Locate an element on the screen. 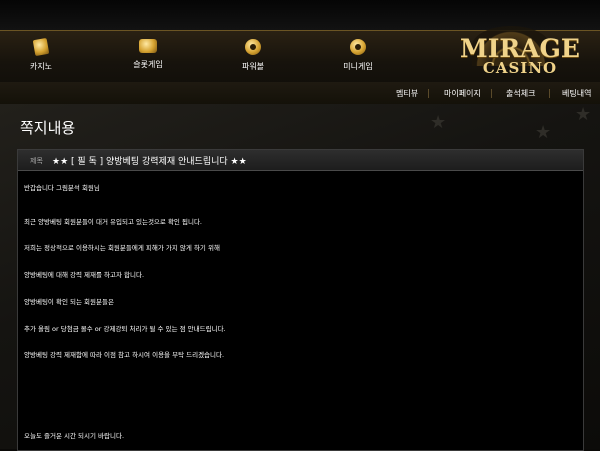 Image resolution: width=600 pixels, height=451 pixels. slot-icon is located at coordinates (148, 46).